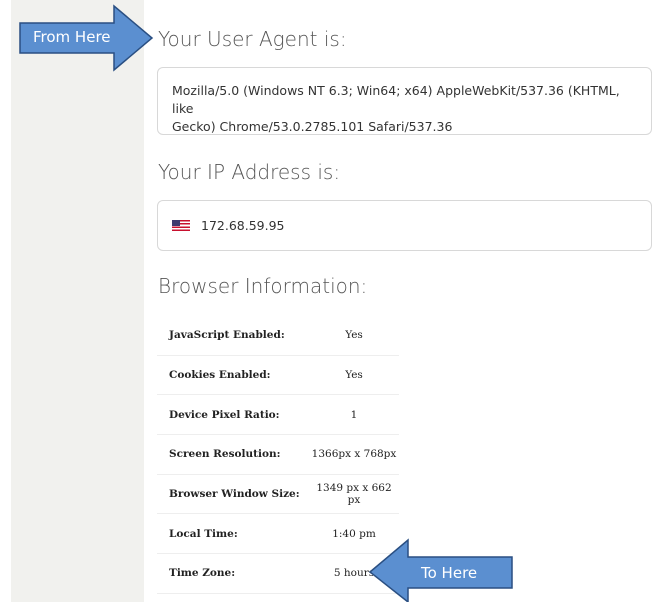 This screenshot has height=602, width=657. What do you see at coordinates (243, 225) in the screenshot?
I see `ip-address-value: 172.68.59.95` at bounding box center [243, 225].